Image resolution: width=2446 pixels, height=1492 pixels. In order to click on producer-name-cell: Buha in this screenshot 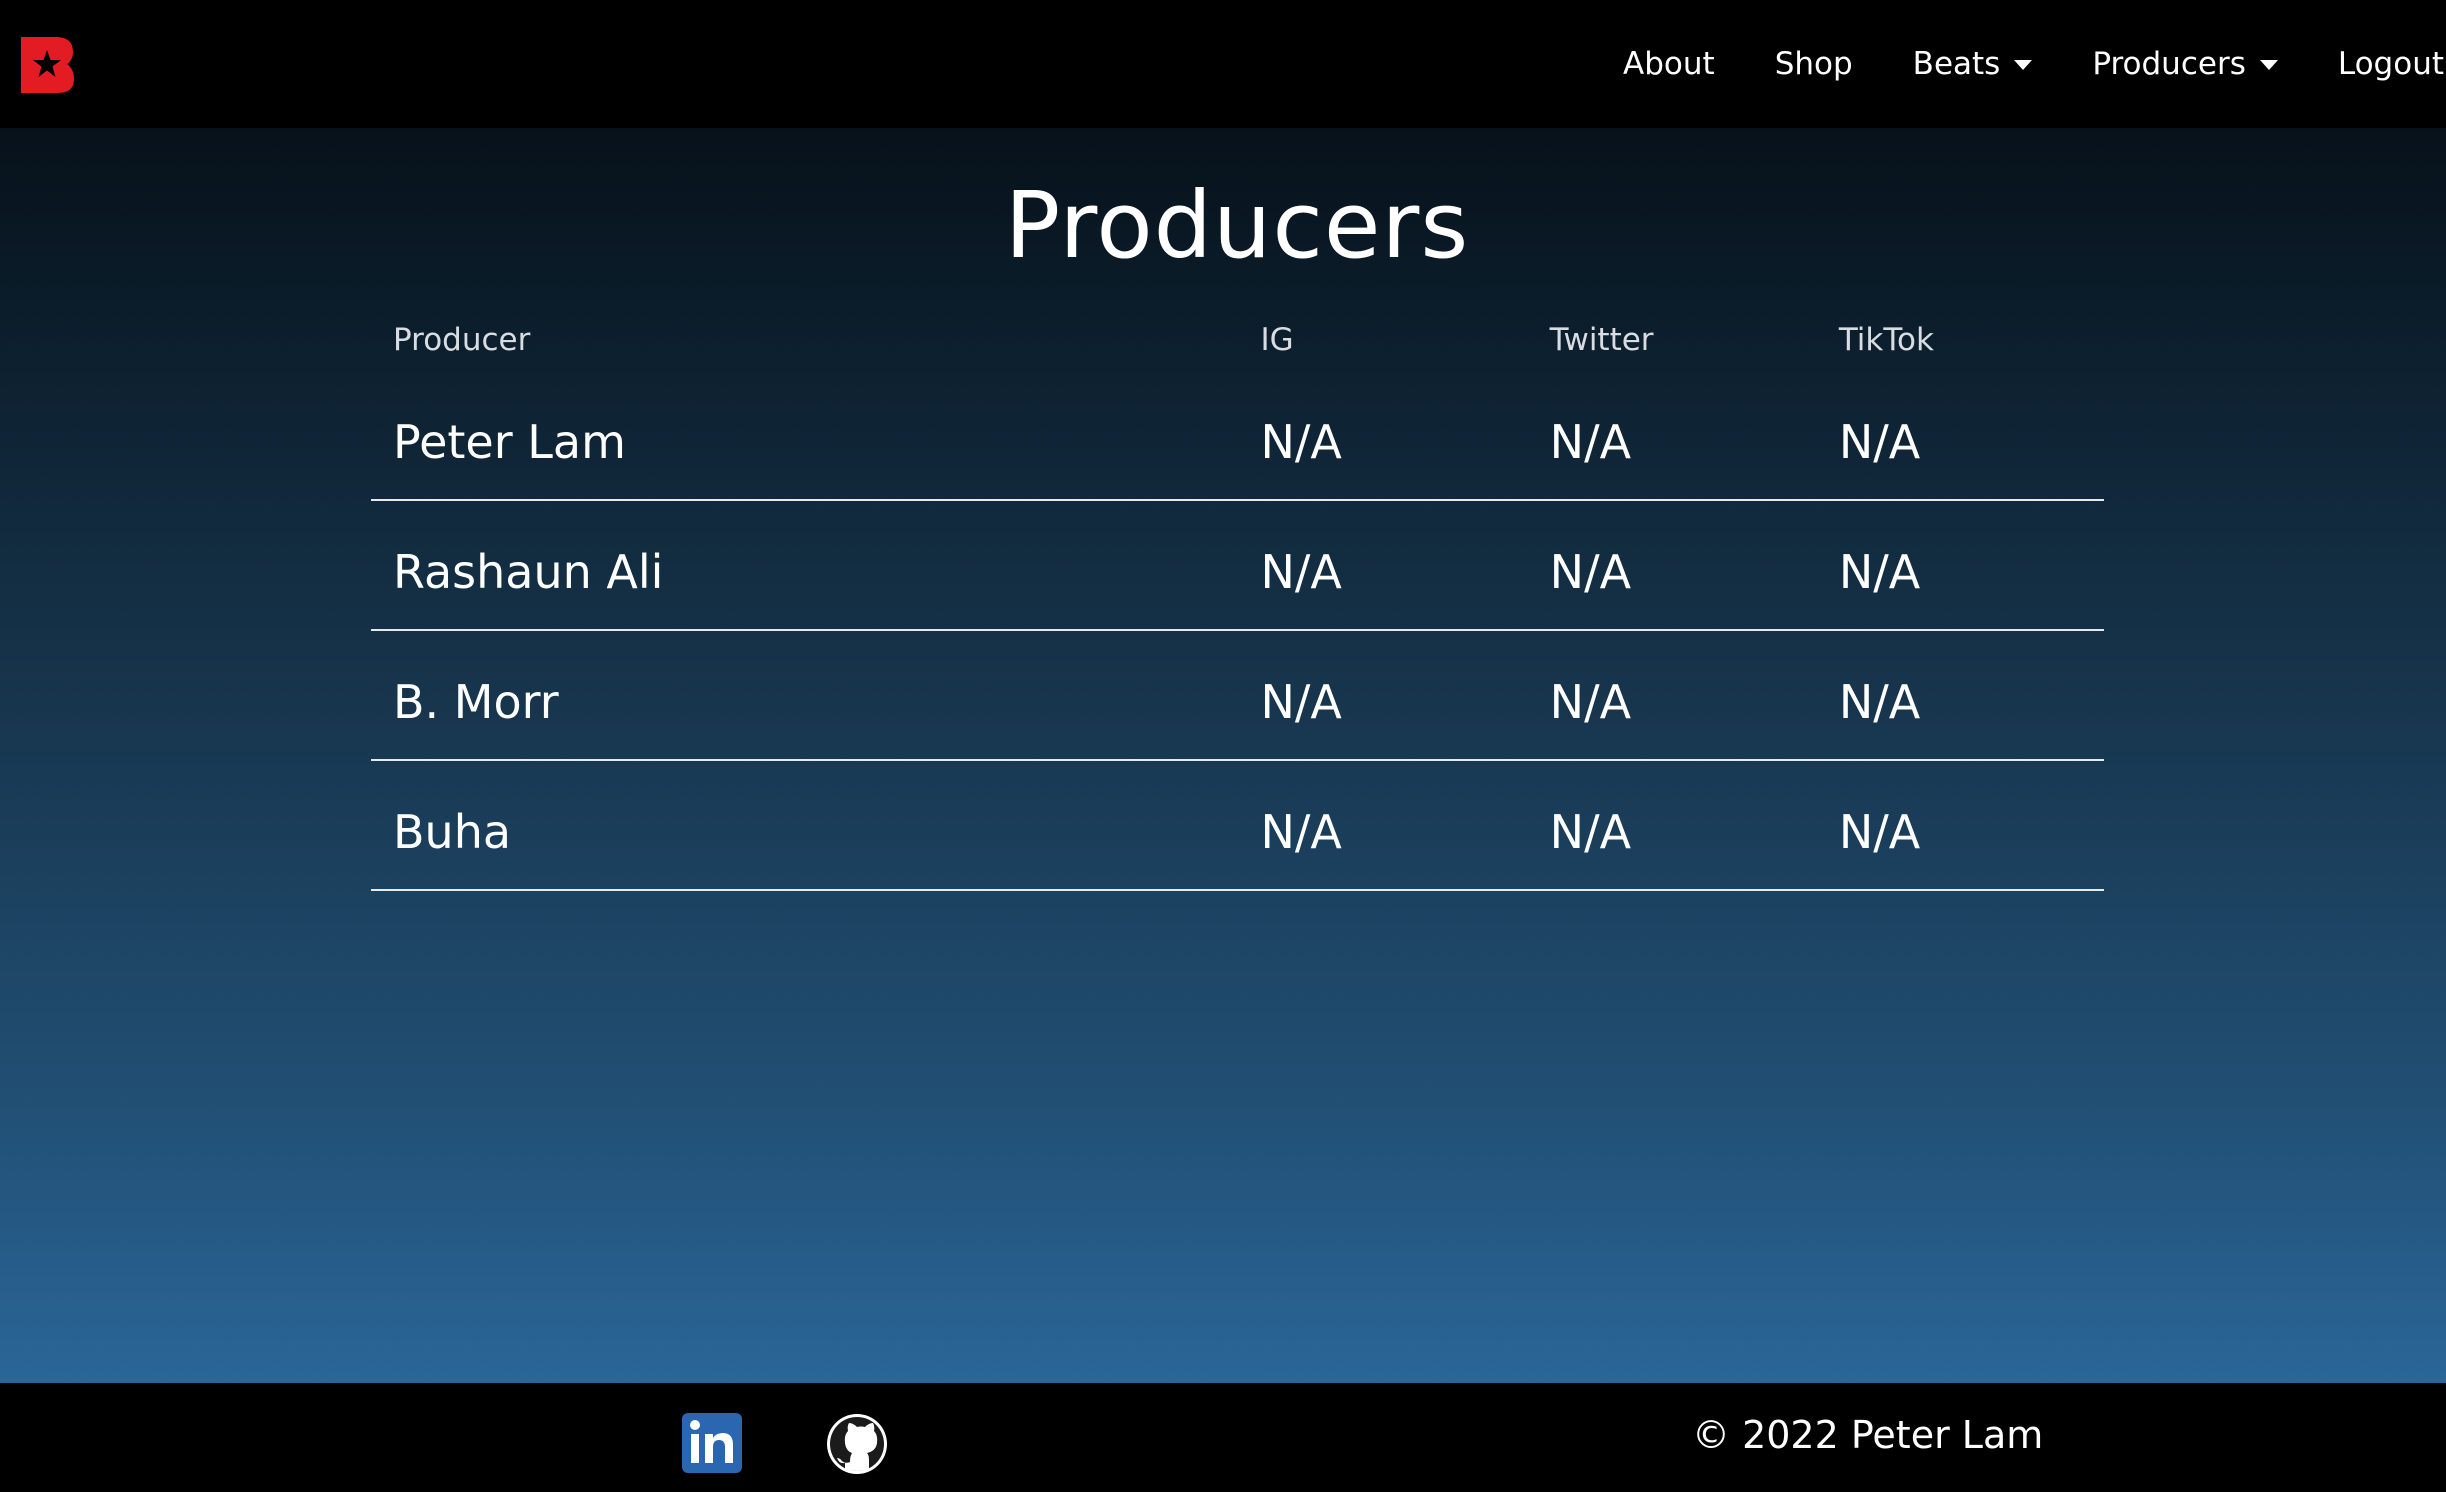, I will do `click(805, 825)`.